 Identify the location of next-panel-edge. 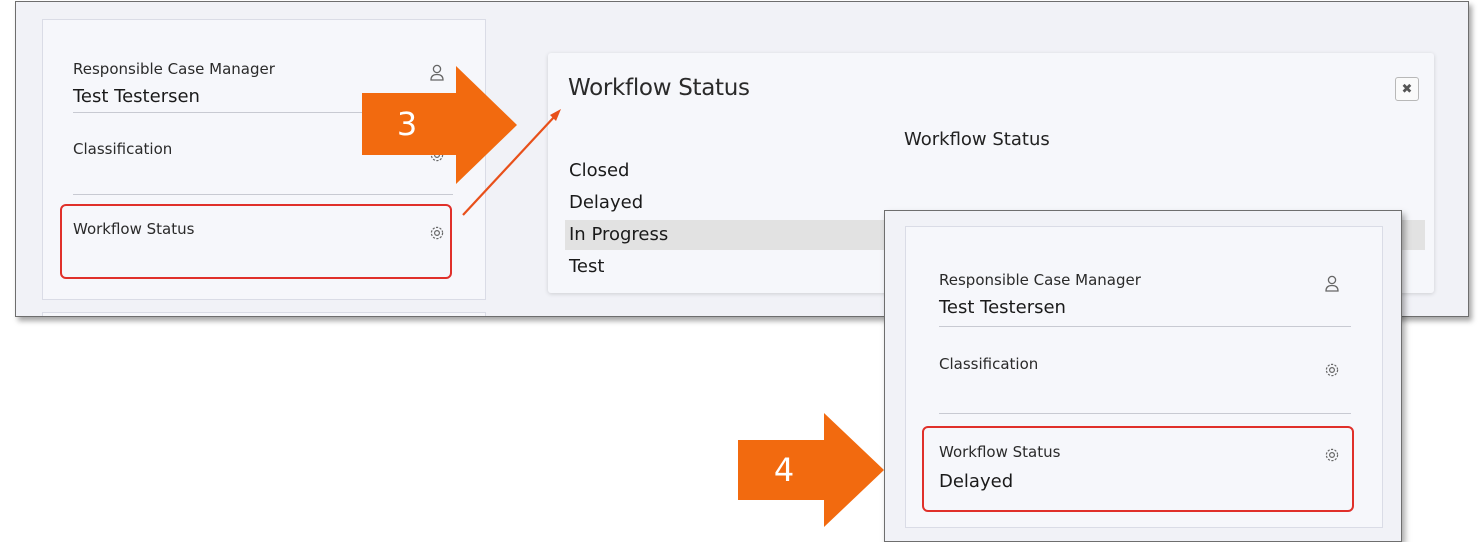
(264, 314).